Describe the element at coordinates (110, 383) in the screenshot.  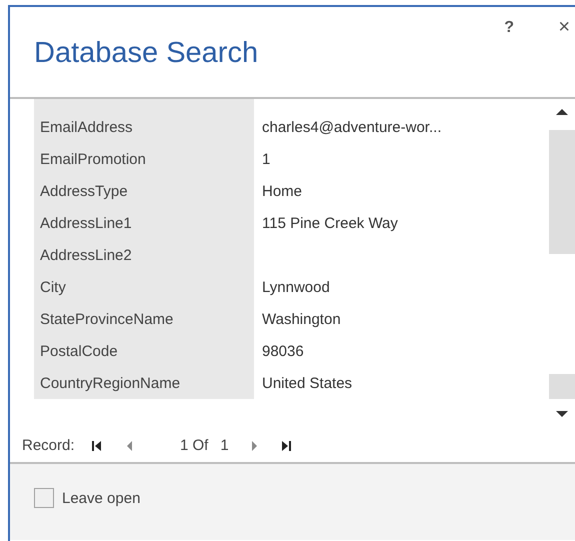
I see `field-label: CountryRegionName` at that location.